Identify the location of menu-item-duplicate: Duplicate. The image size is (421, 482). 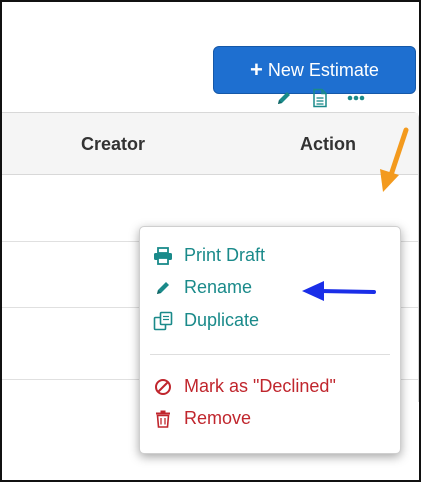
(205, 320).